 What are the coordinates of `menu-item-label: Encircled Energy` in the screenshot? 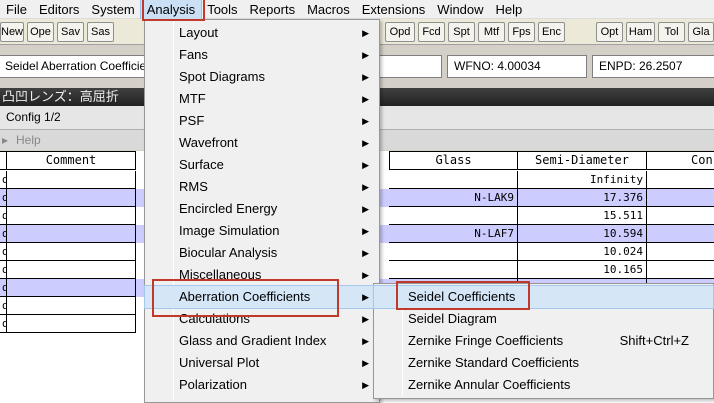 It's located at (228, 208).